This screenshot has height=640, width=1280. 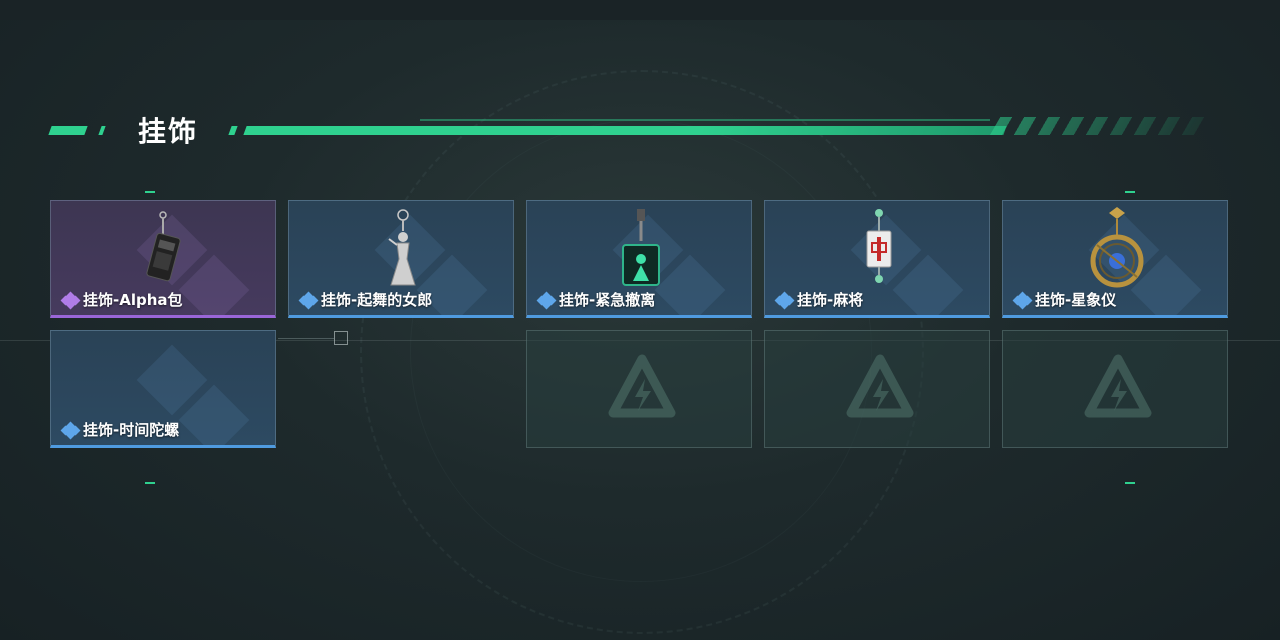 What do you see at coordinates (625, 130) in the screenshot?
I see `header-accent-bar` at bounding box center [625, 130].